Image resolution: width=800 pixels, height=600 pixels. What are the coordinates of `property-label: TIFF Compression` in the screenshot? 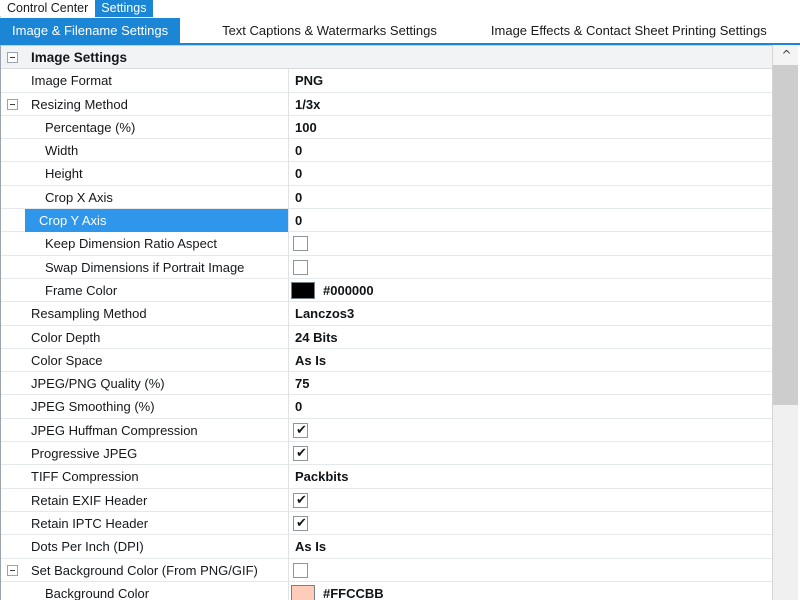 It's located at (85, 477).